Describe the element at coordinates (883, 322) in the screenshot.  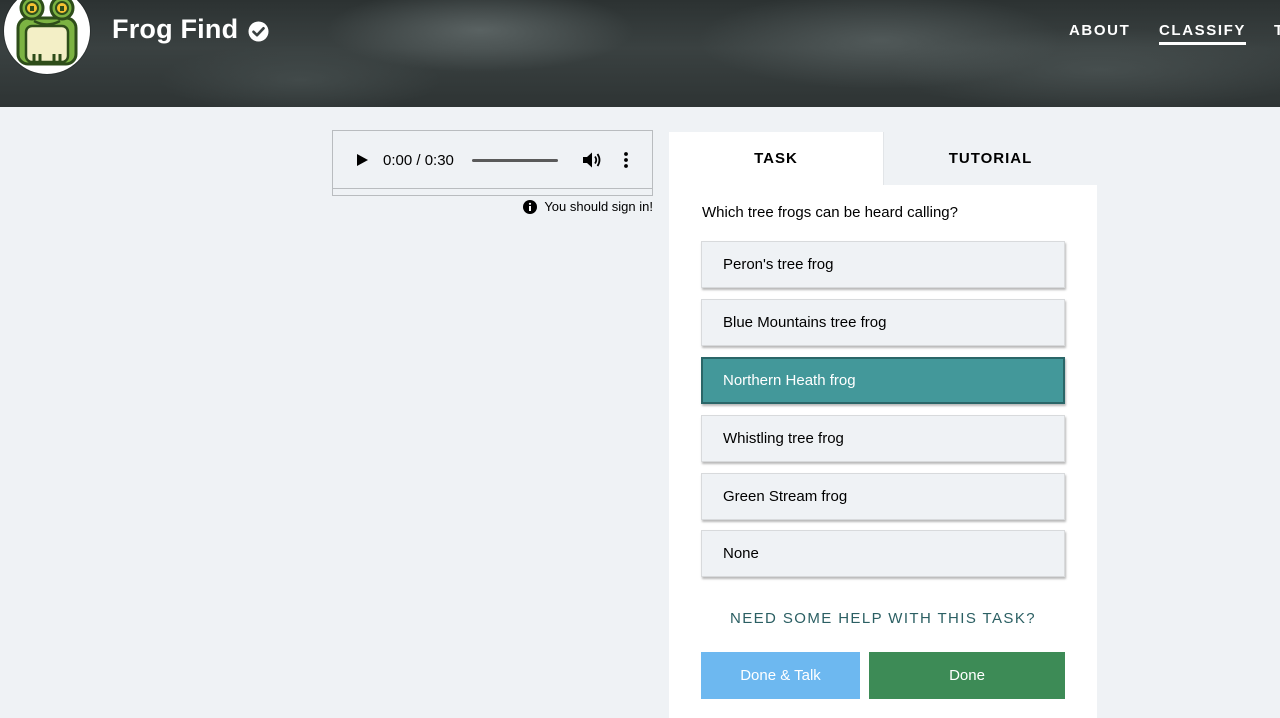
I see `answer-blue-mountains-tree-frog: Blue Mountains tree frog` at that location.